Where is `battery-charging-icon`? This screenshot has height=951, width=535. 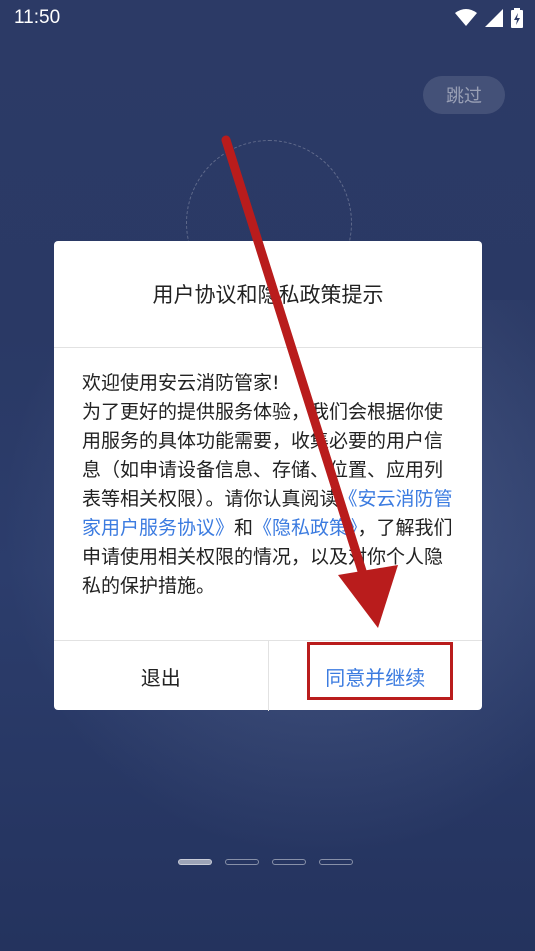 battery-charging-icon is located at coordinates (517, 18).